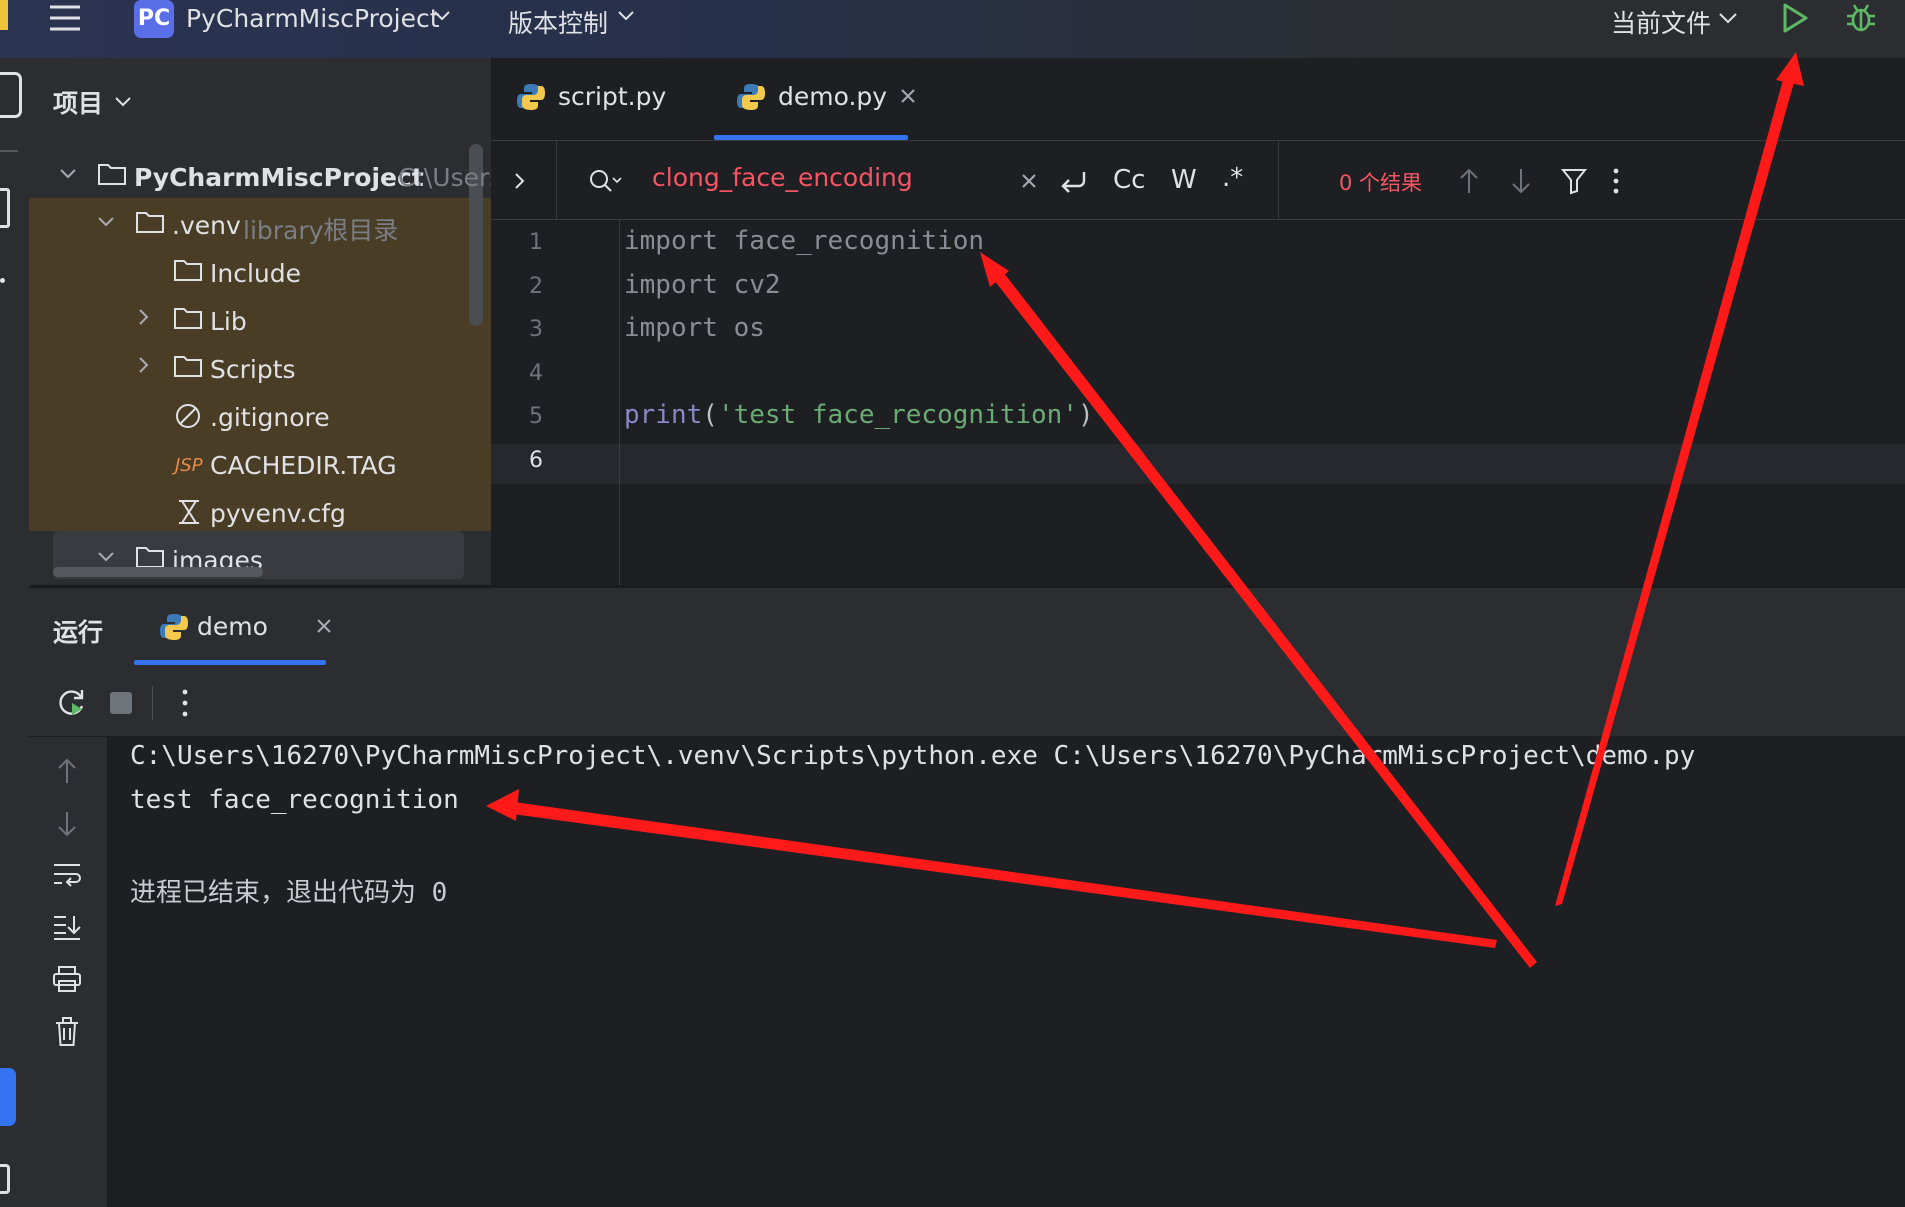 This screenshot has height=1207, width=1905. What do you see at coordinates (710, 415) in the screenshot?
I see `code-paren: (` at bounding box center [710, 415].